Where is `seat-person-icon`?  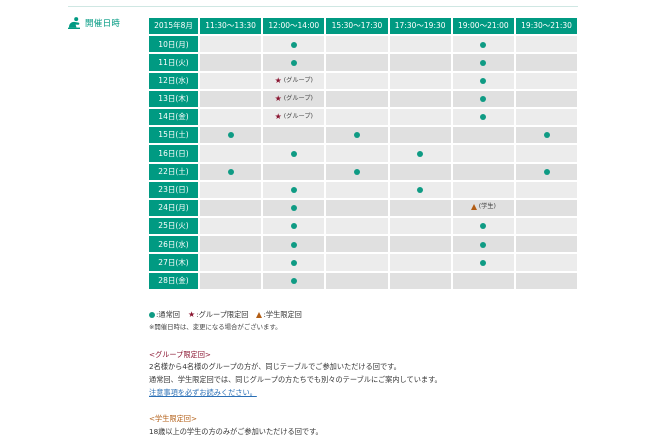
seat-person-icon is located at coordinates (74, 23).